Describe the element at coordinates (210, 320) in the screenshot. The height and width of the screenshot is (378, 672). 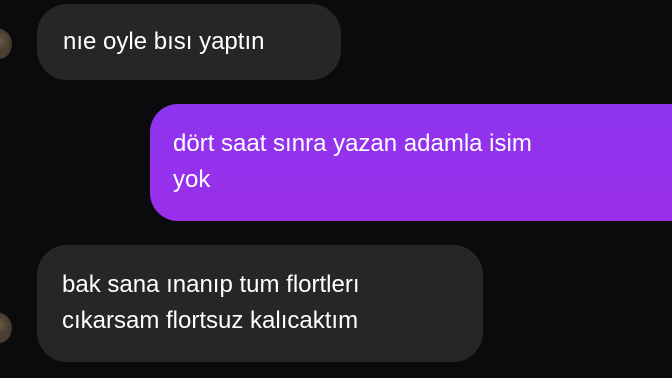
I see `message-text: cıkarsam flortsuz kalıcaktım` at that location.